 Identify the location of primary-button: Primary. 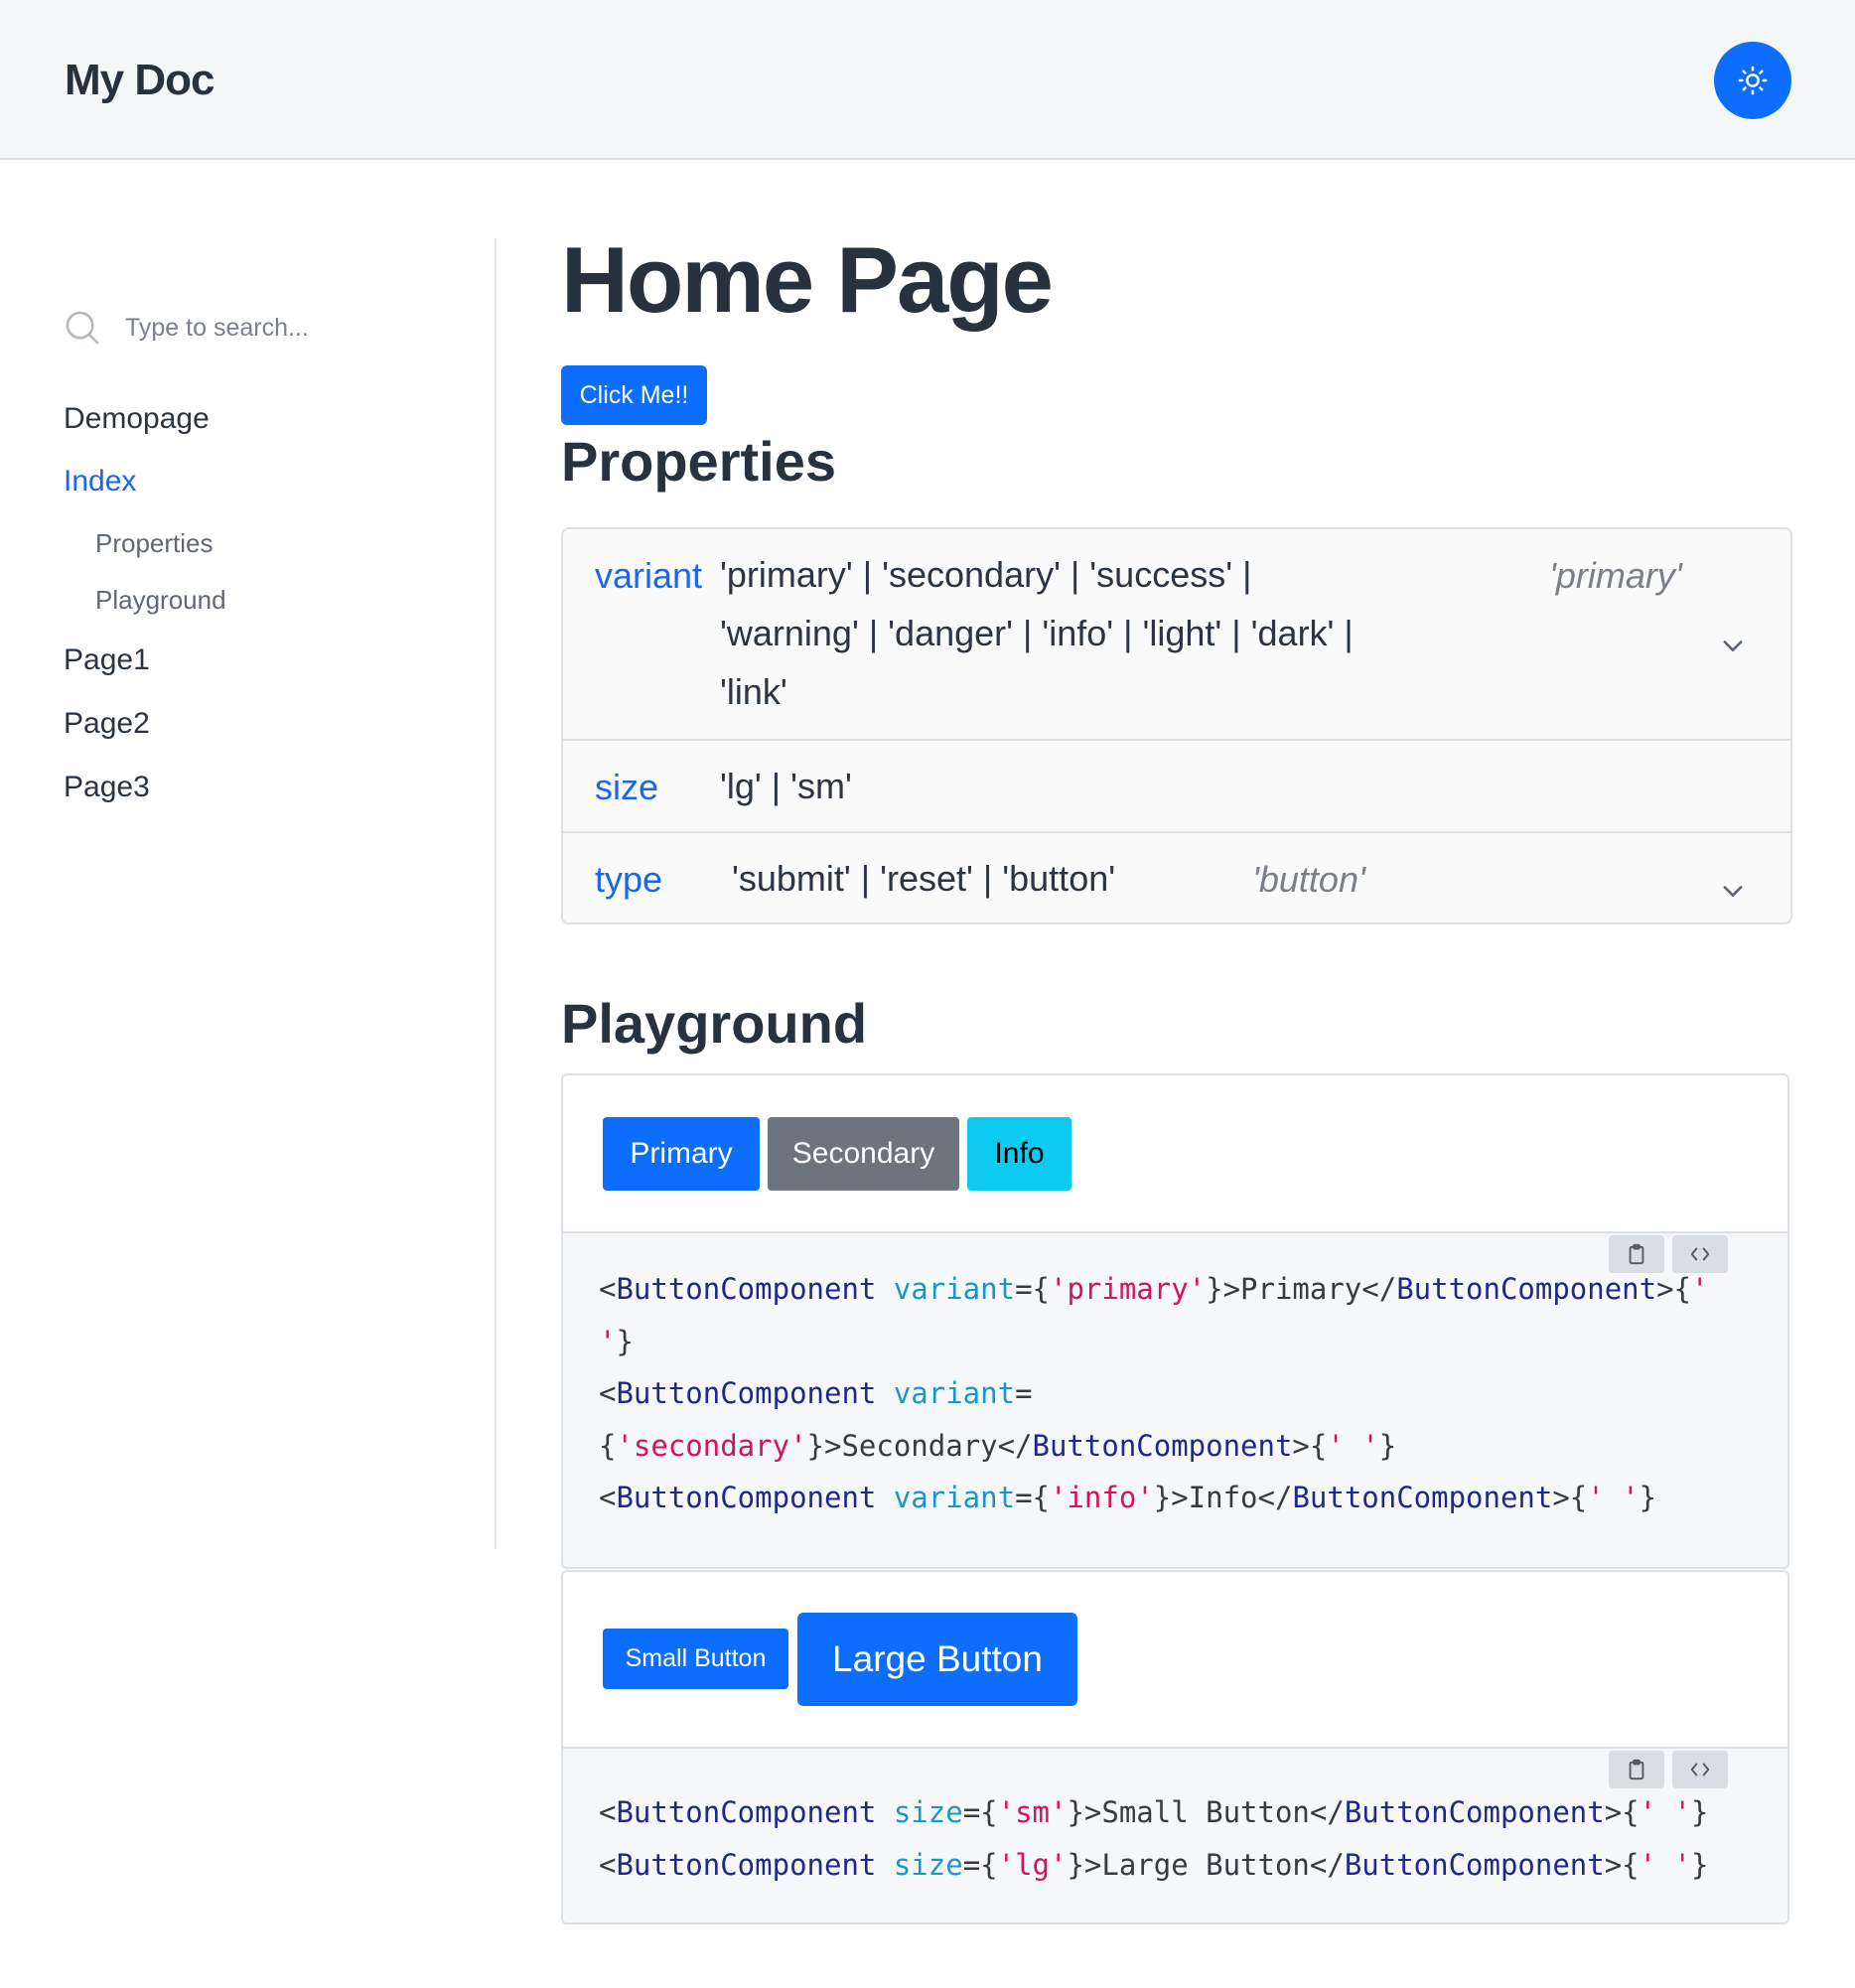
(681, 1154).